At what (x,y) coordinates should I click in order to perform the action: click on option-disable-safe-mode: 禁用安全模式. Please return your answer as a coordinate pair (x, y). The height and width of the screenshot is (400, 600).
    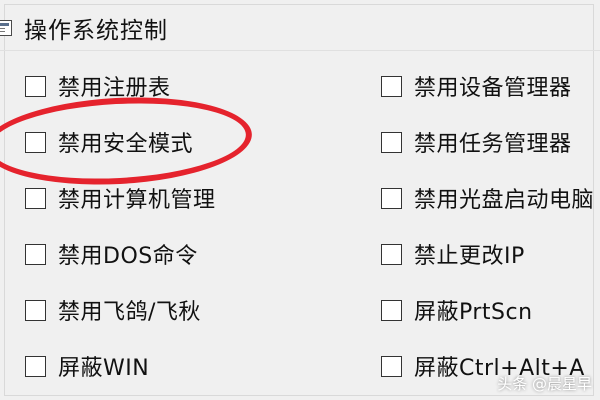
    Looking at the image, I should click on (175, 142).